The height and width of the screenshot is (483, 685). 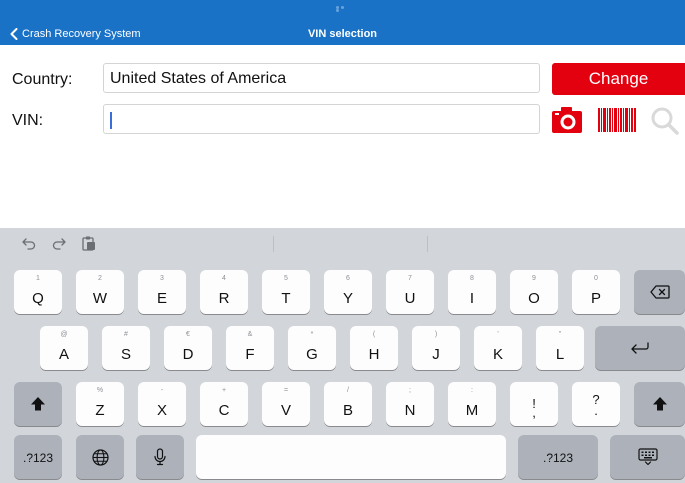 What do you see at coordinates (286, 292) in the screenshot?
I see `key-t: 5T` at bounding box center [286, 292].